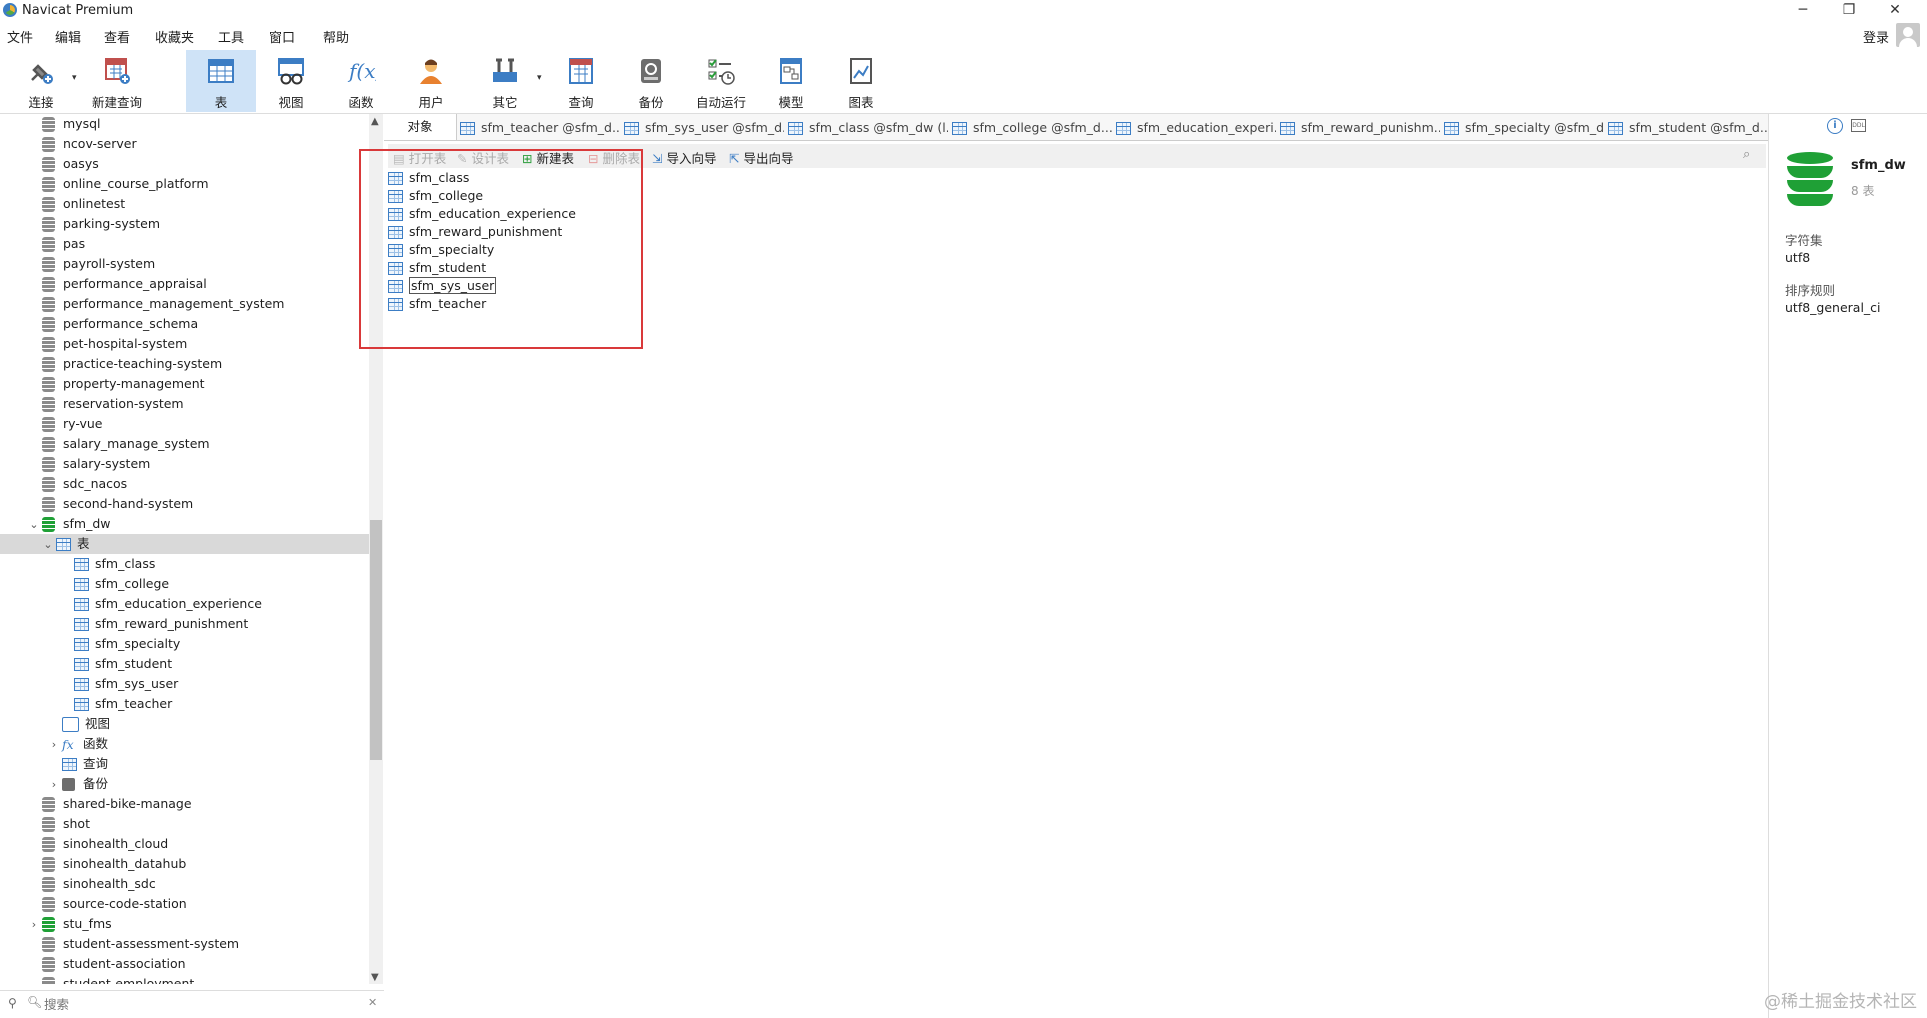 The image size is (1927, 1018). What do you see at coordinates (78, 764) in the screenshot?
I see `tree-queries-node: 查询` at bounding box center [78, 764].